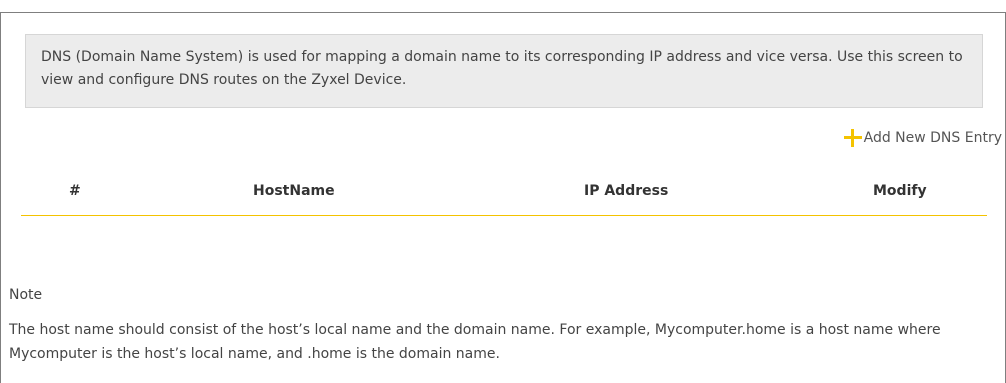 This screenshot has width=1006, height=383. Describe the element at coordinates (504, 194) in the screenshot. I see `dns-table-header: # HostName IP Address Modify` at that location.